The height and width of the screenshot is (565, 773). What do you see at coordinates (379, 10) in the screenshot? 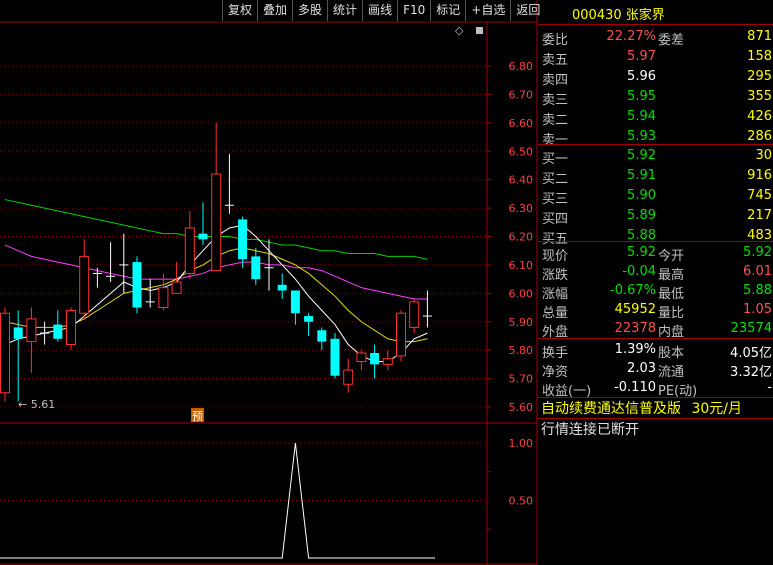
I see `toolbar-button-4: 画线` at bounding box center [379, 10].